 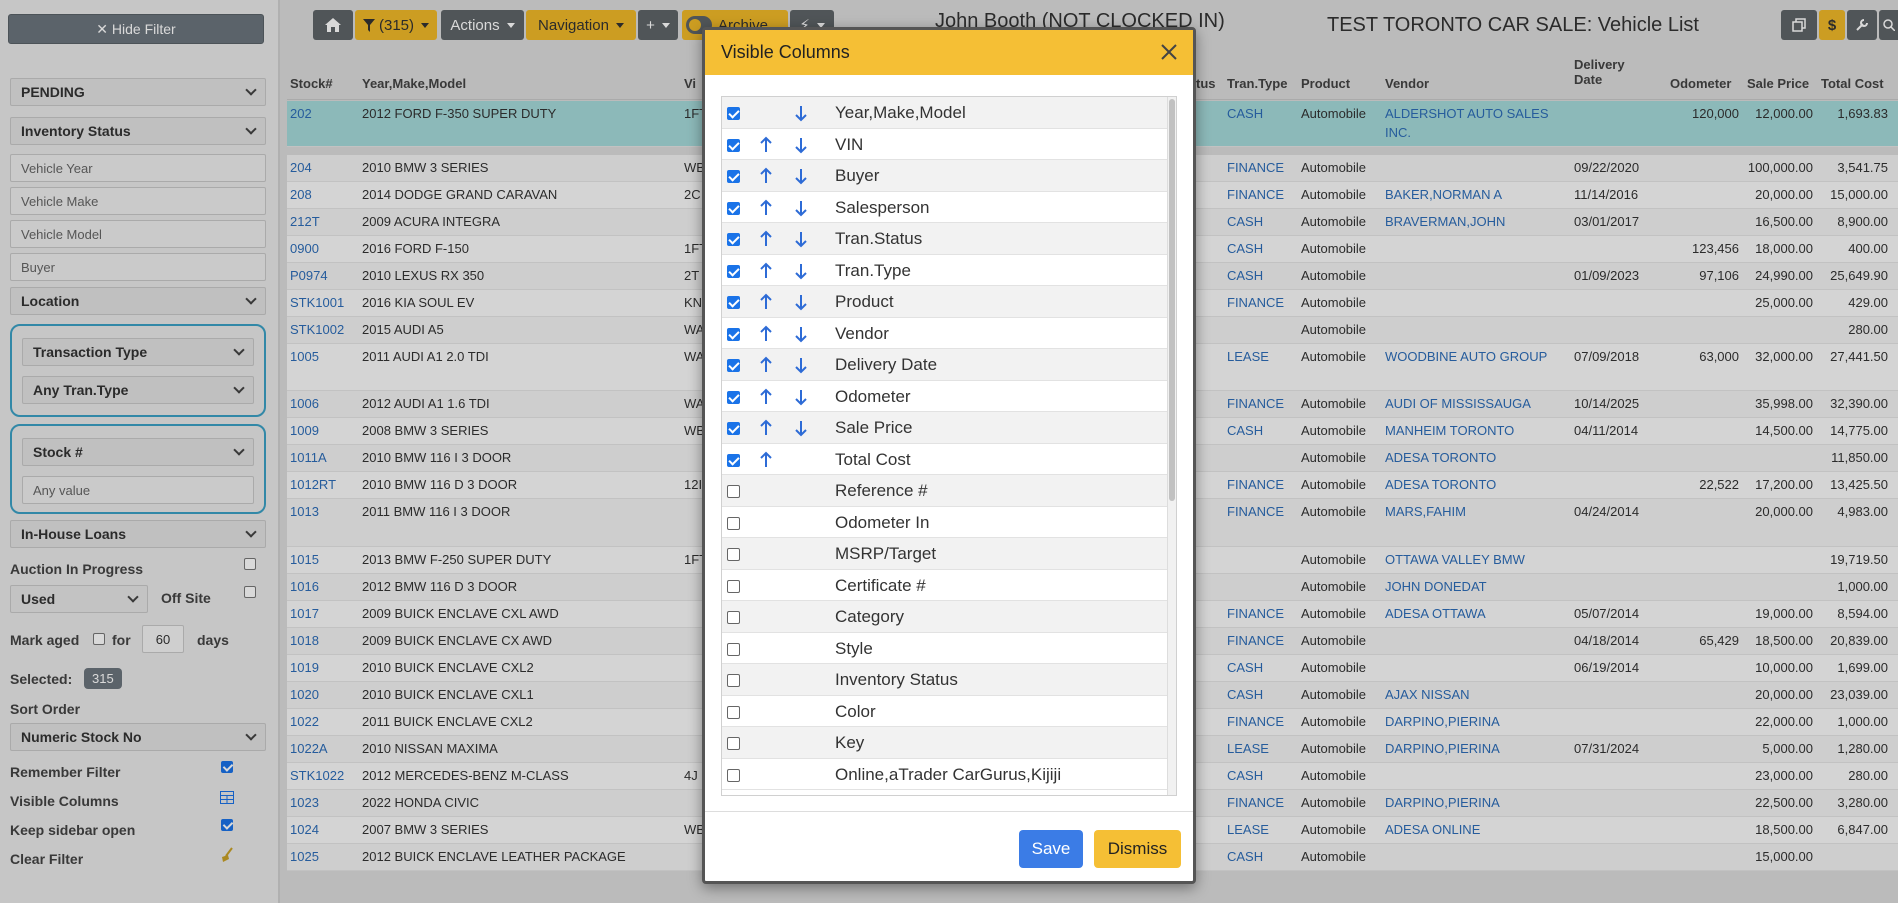 What do you see at coordinates (881, 490) in the screenshot?
I see `column-option-label: Reference #` at bounding box center [881, 490].